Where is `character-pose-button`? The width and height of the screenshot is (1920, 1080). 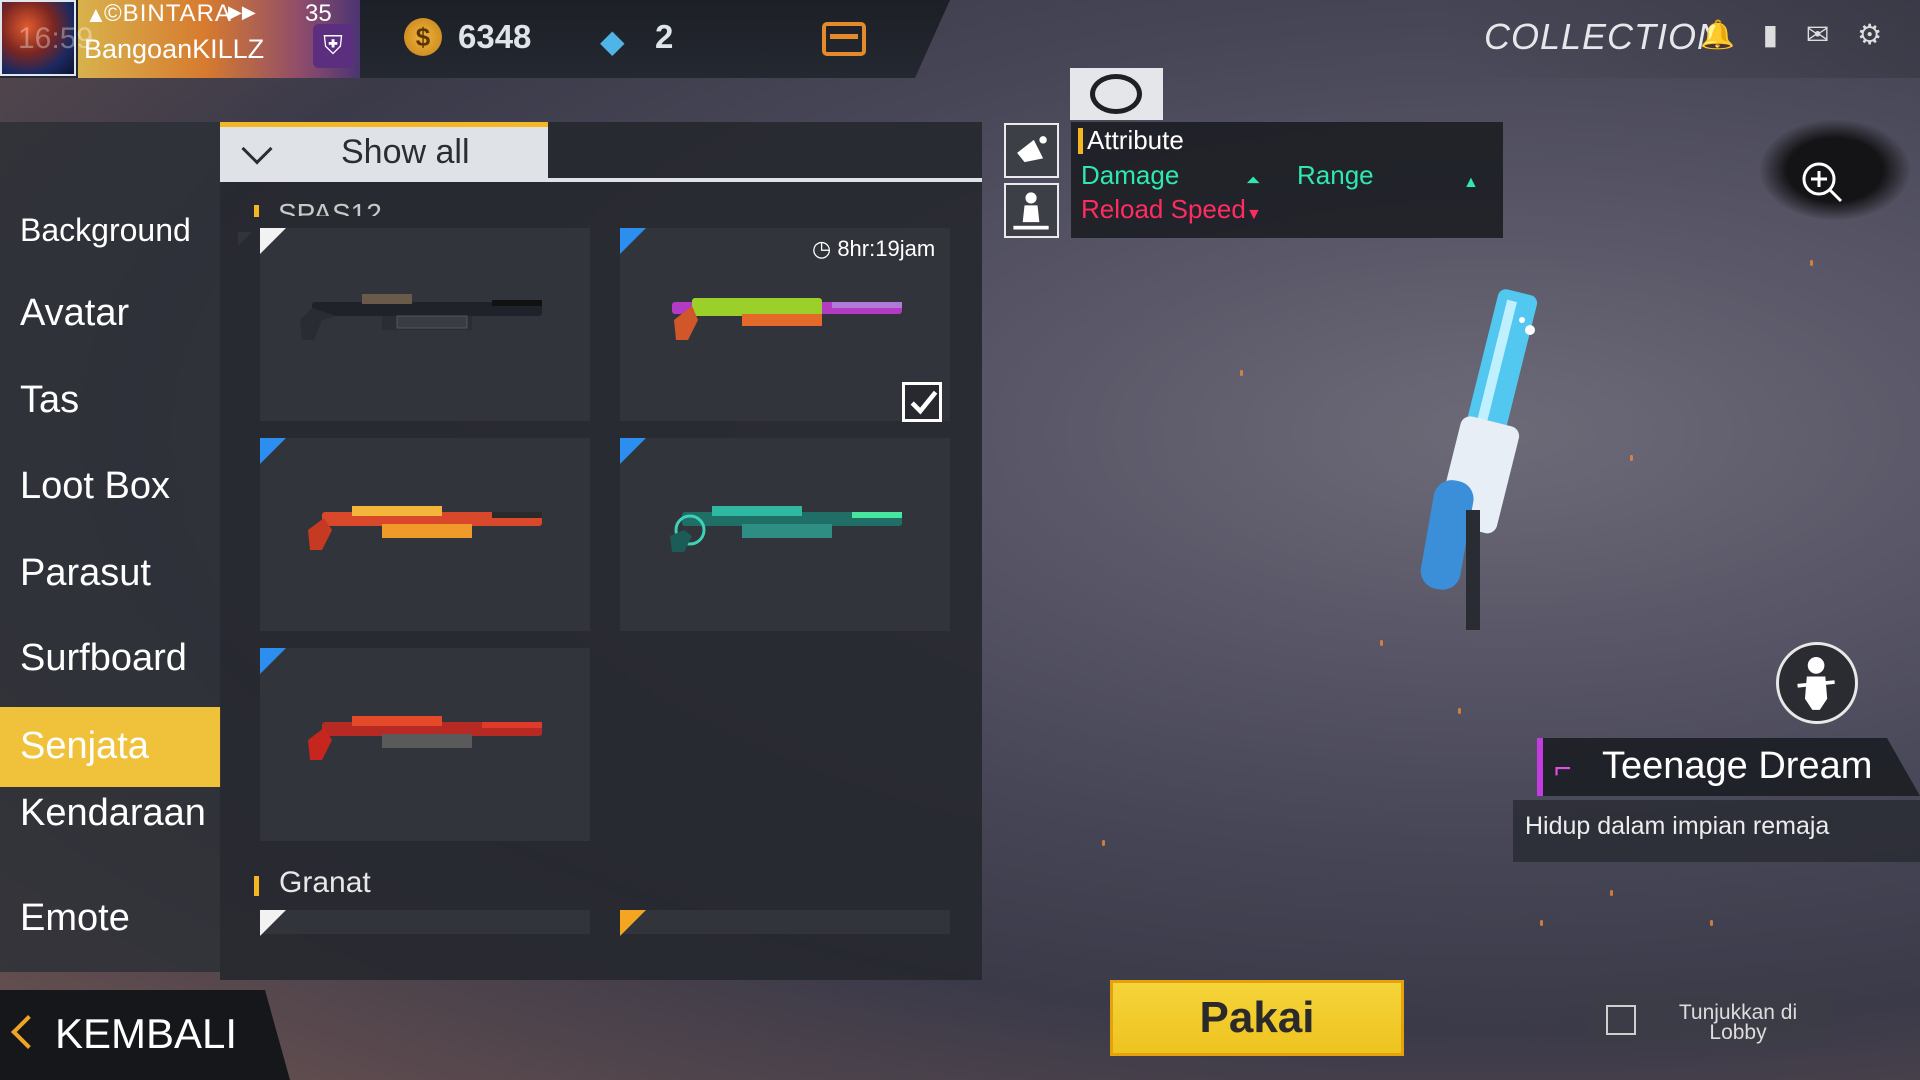 character-pose-button is located at coordinates (1817, 683).